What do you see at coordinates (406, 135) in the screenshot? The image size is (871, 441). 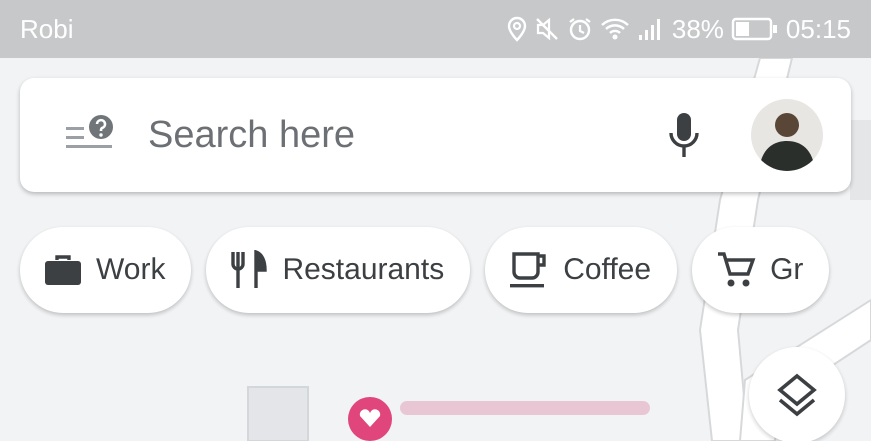 I see `search-field: Search here` at bounding box center [406, 135].